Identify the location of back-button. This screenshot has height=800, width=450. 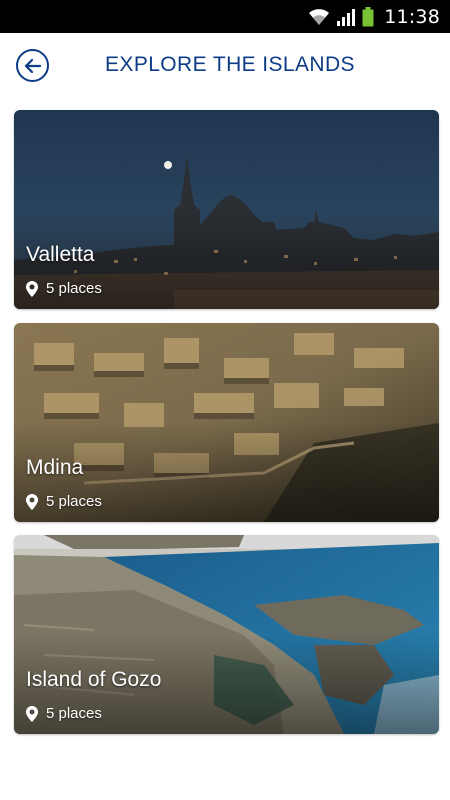
(32, 65).